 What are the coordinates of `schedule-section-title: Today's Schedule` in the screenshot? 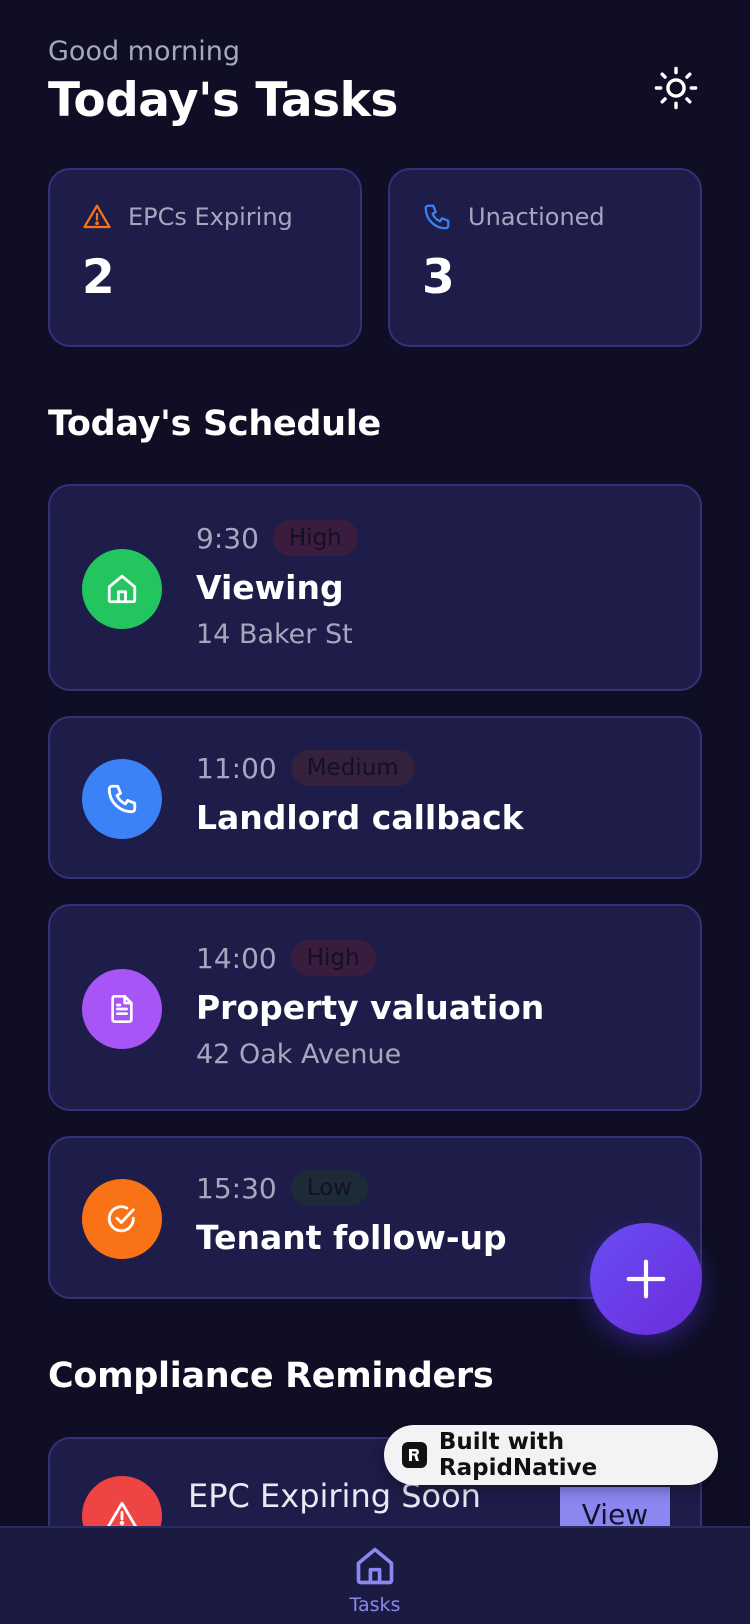 It's located at (214, 424).